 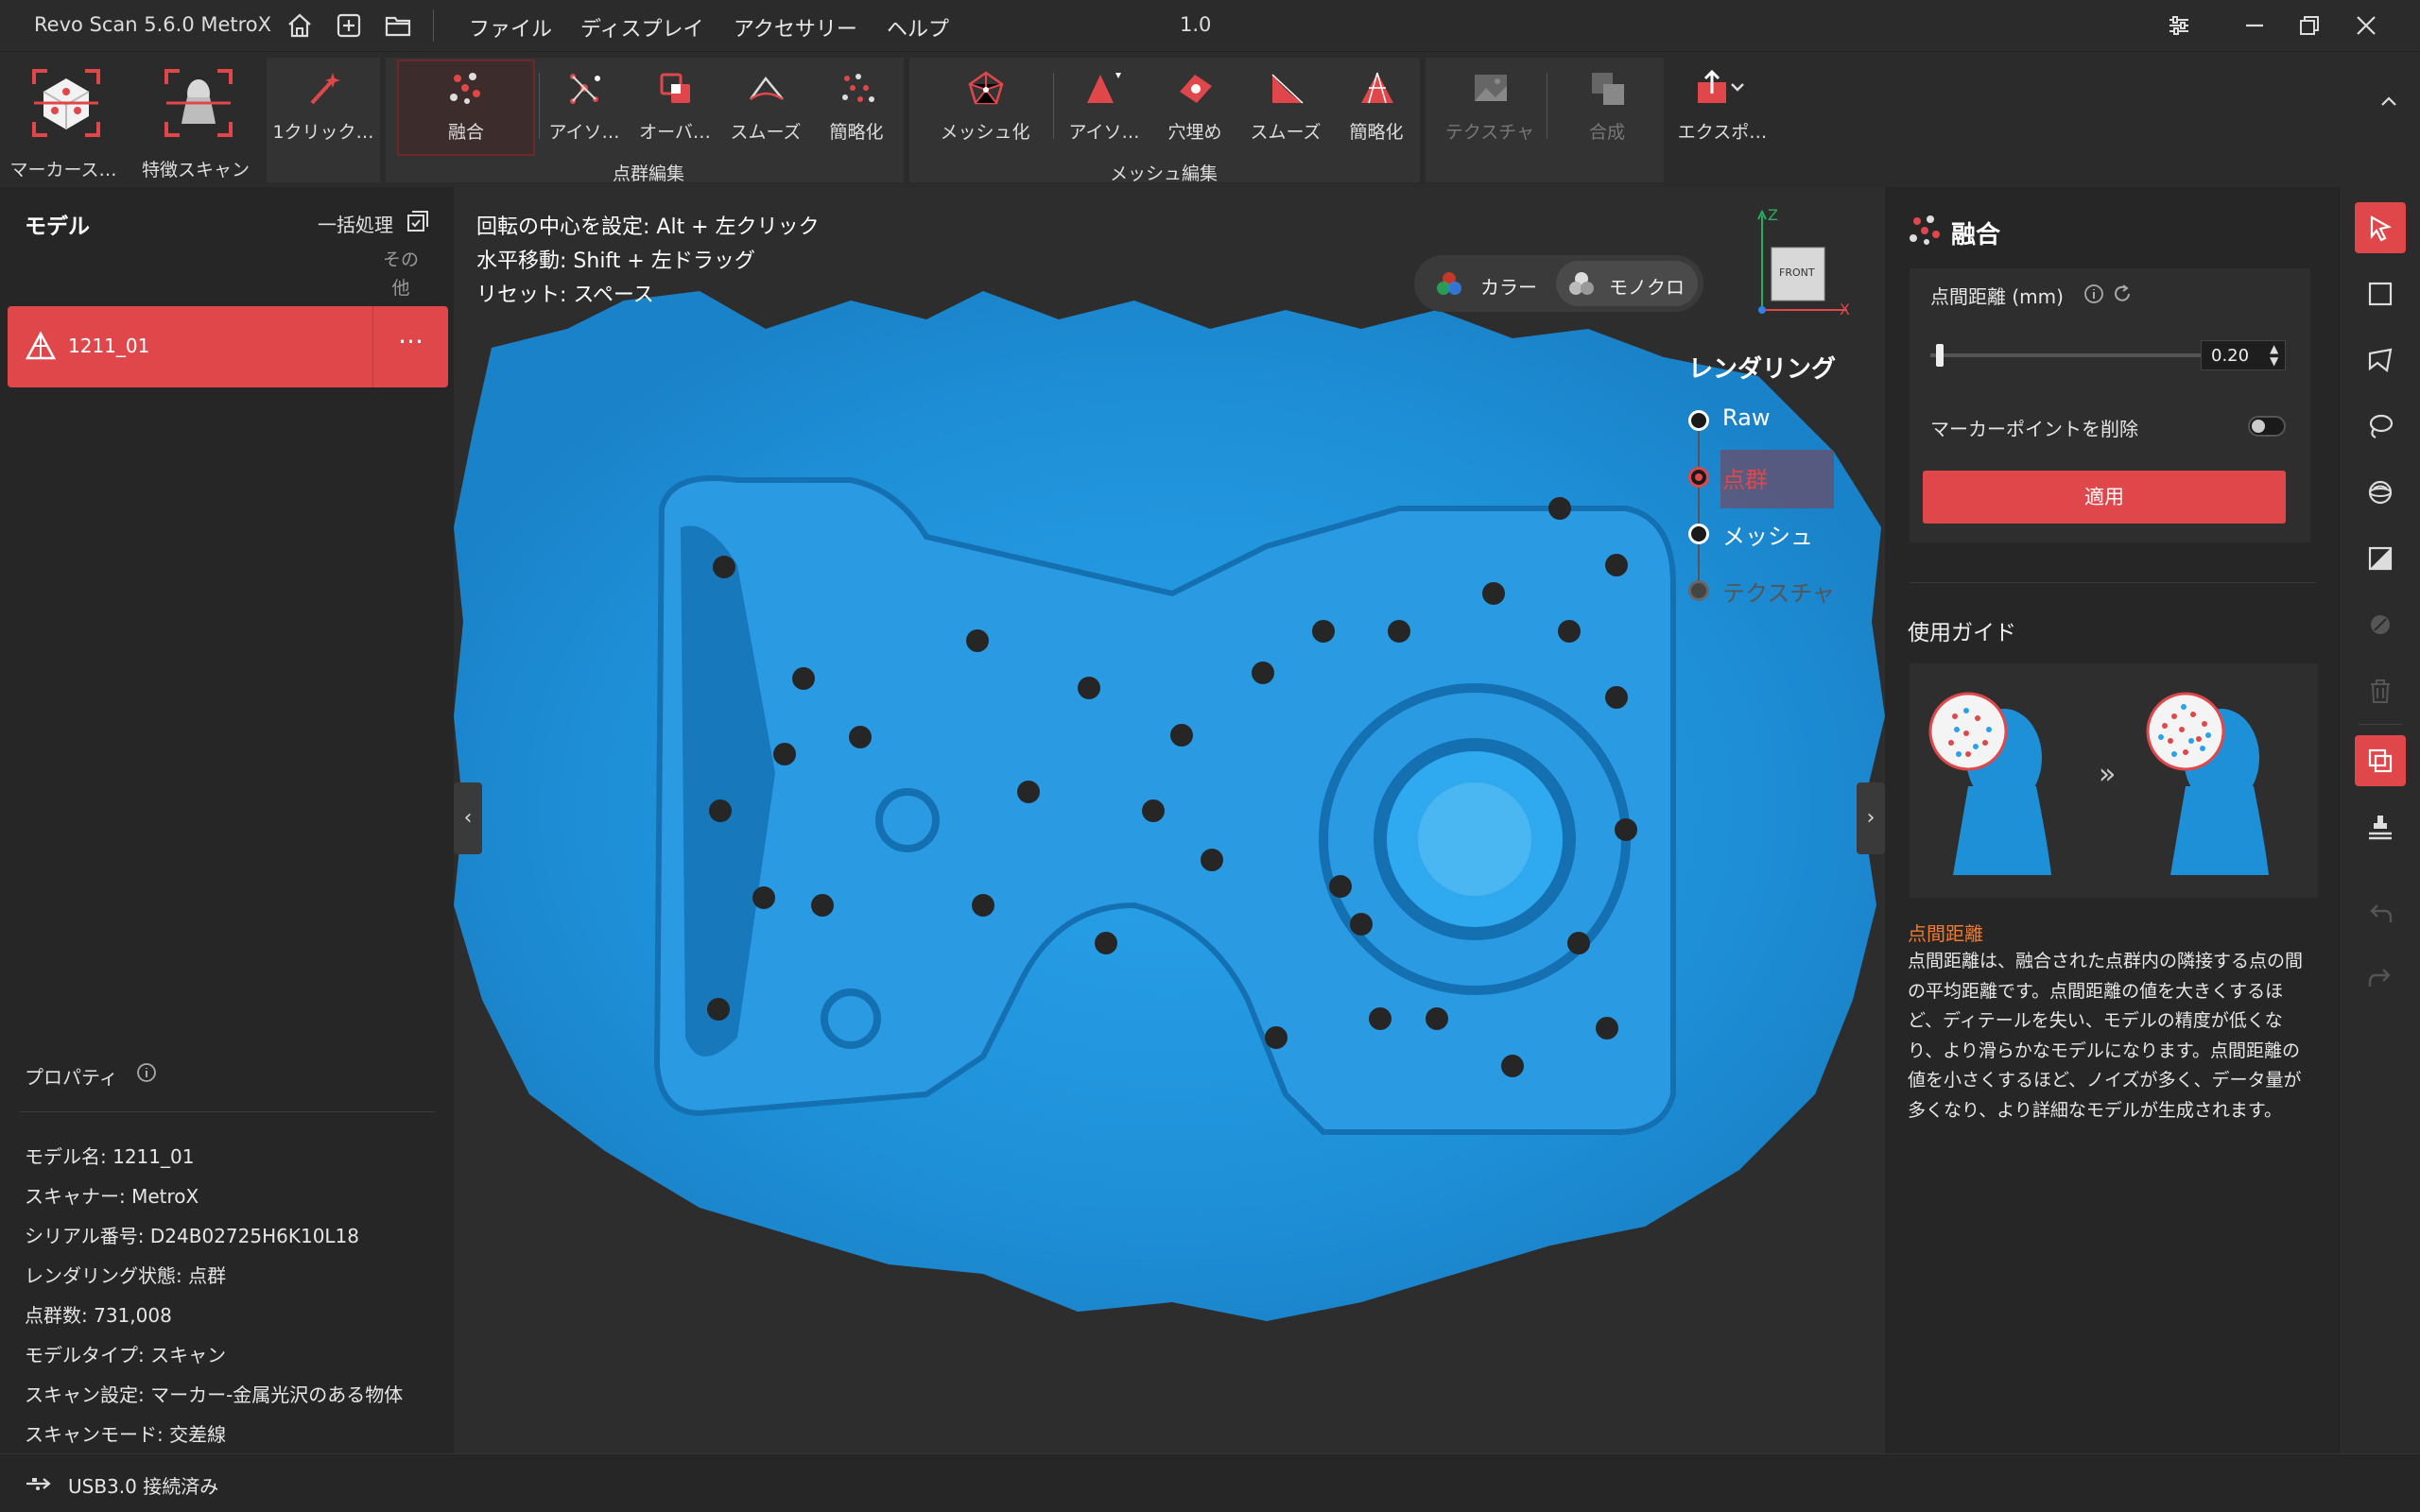 What do you see at coordinates (66, 103) in the screenshot?
I see `marker-scan-icon` at bounding box center [66, 103].